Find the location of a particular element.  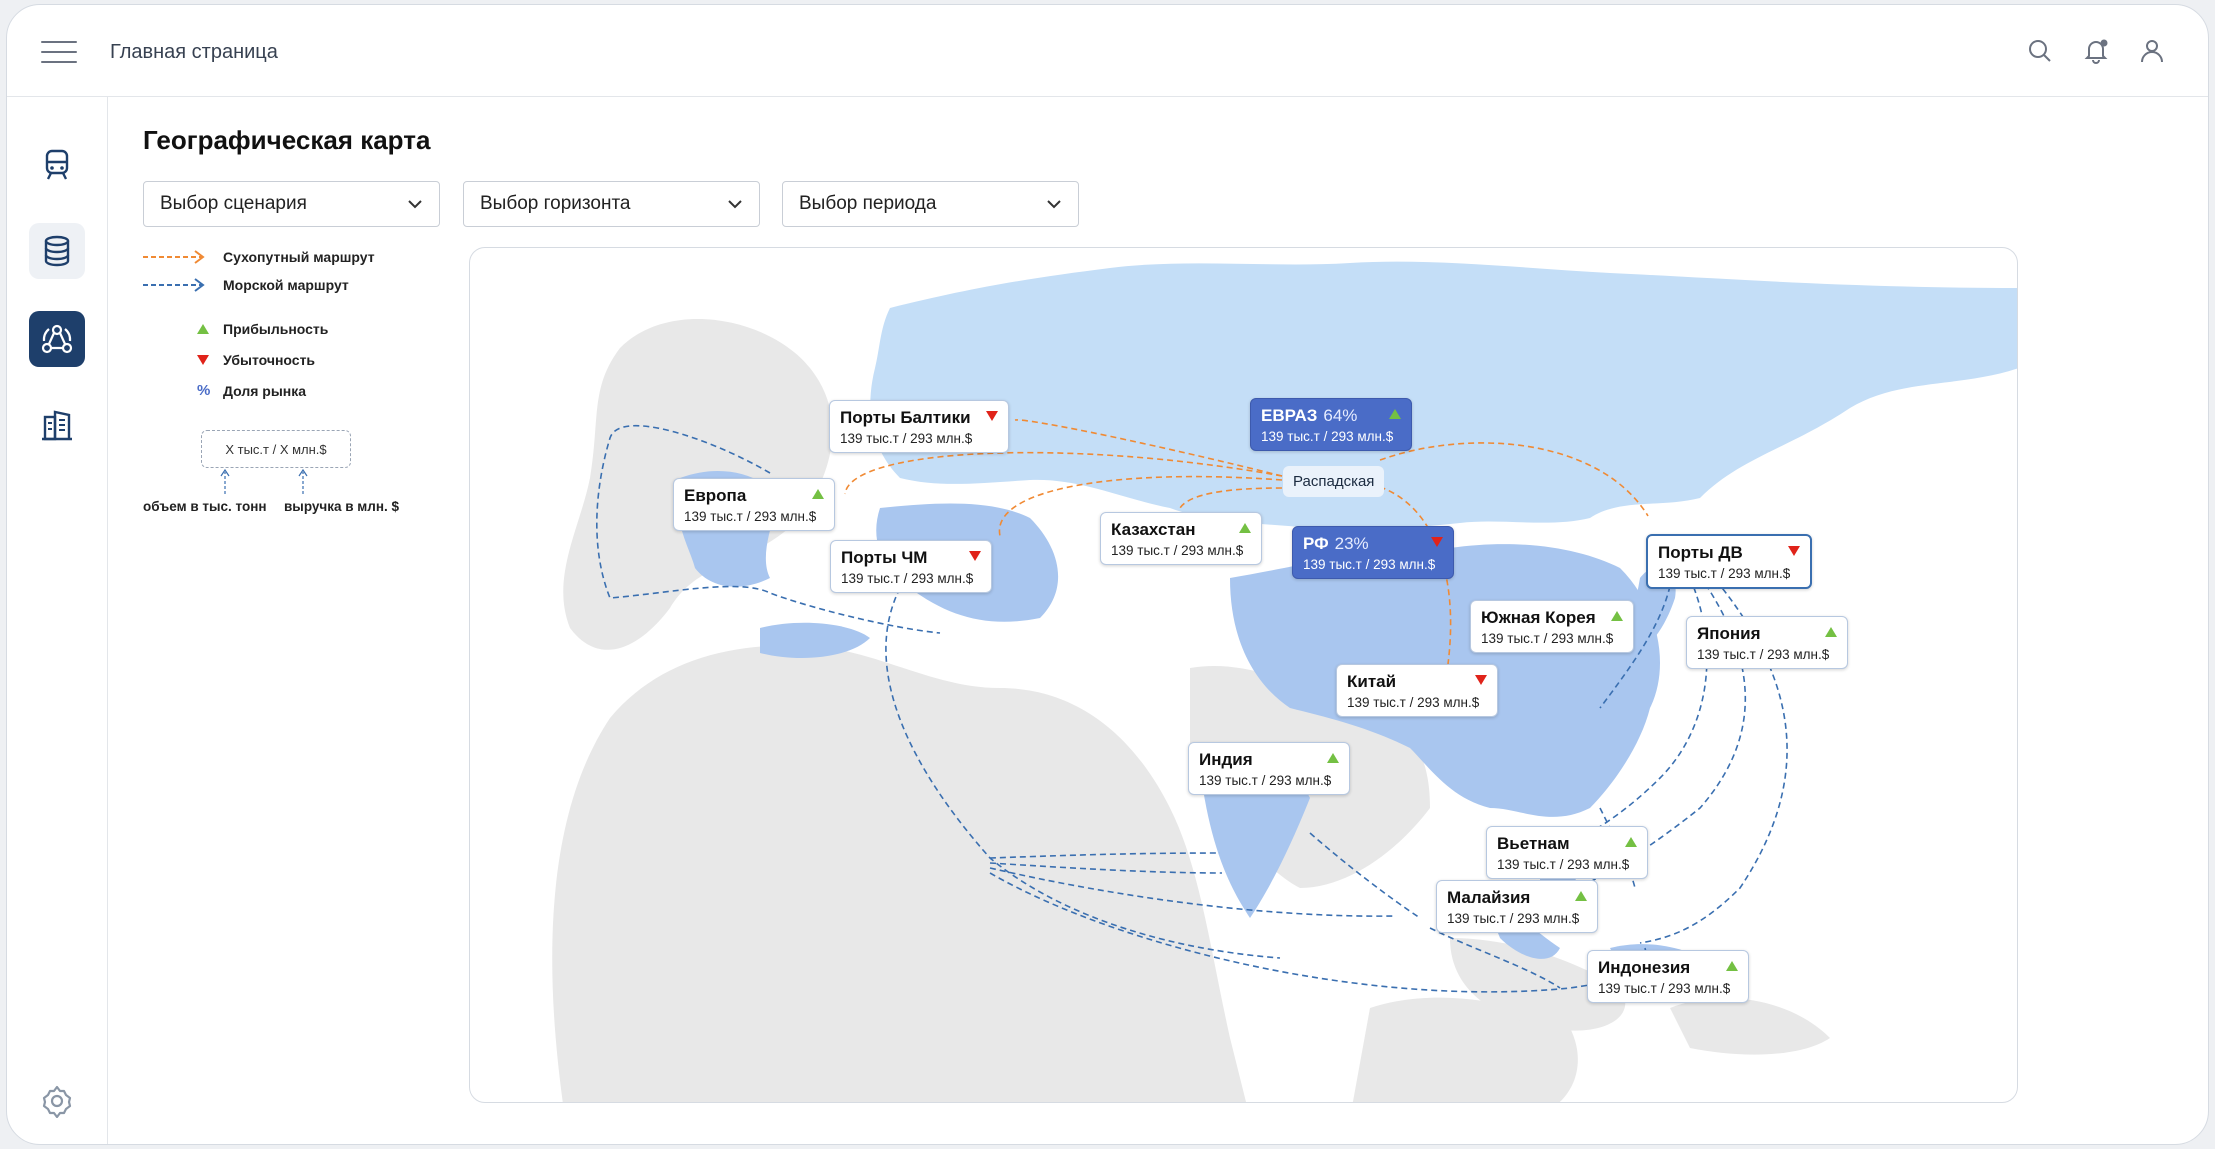

node-fareast: Порты ДВ 139 тыс.т / 293 млн.$ is located at coordinates (1729, 561).